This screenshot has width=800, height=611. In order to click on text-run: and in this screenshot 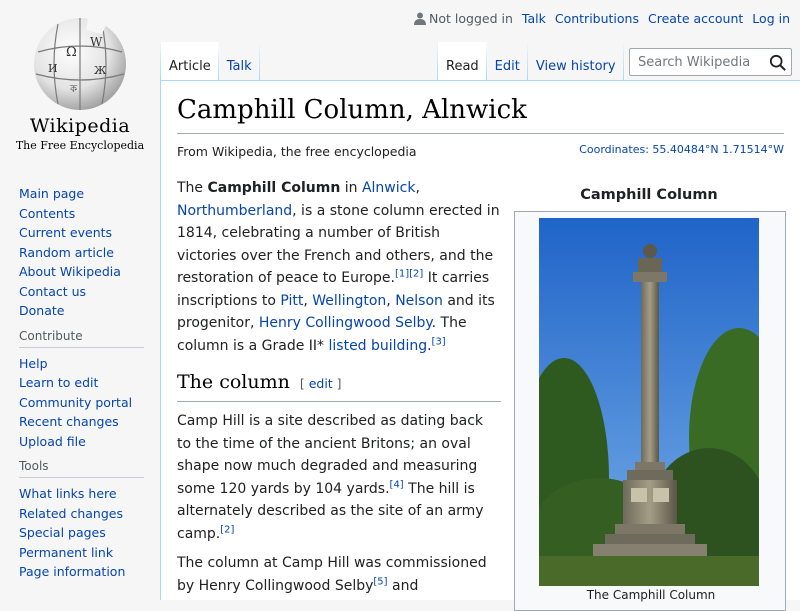, I will do `click(403, 585)`.